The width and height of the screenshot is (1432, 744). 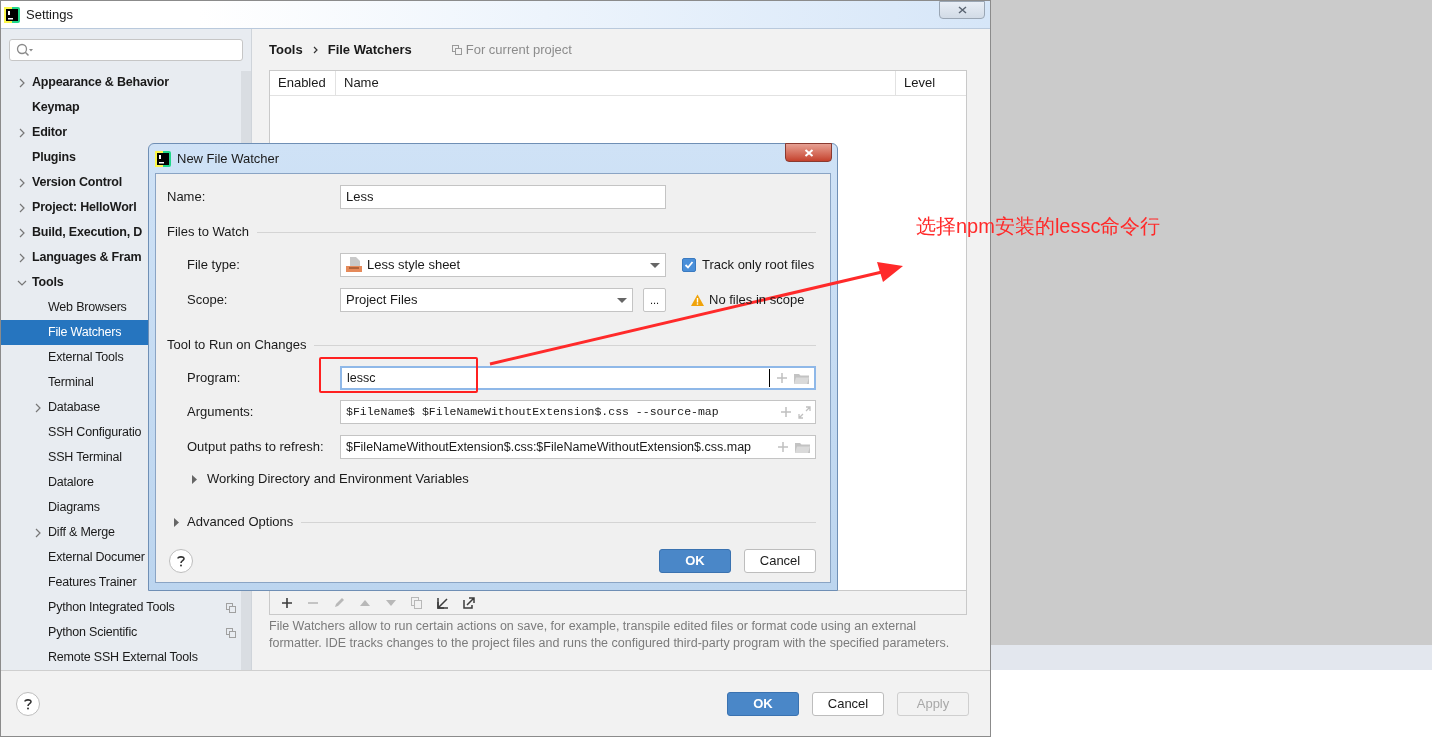 What do you see at coordinates (126, 607) in the screenshot?
I see `tree-item: Python Integrated Tools` at bounding box center [126, 607].